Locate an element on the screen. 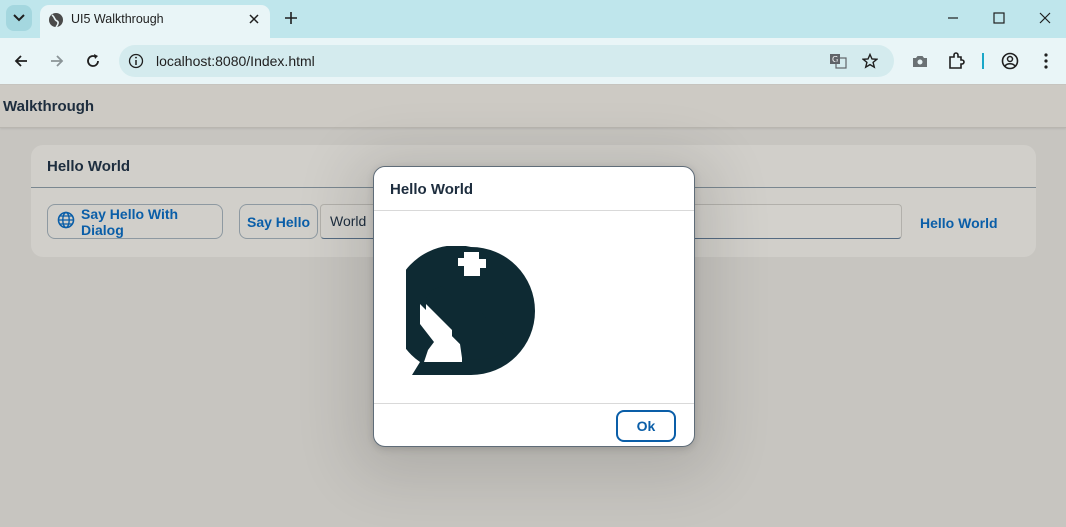 This screenshot has height=527, width=1066. star-icon is located at coordinates (870, 61).